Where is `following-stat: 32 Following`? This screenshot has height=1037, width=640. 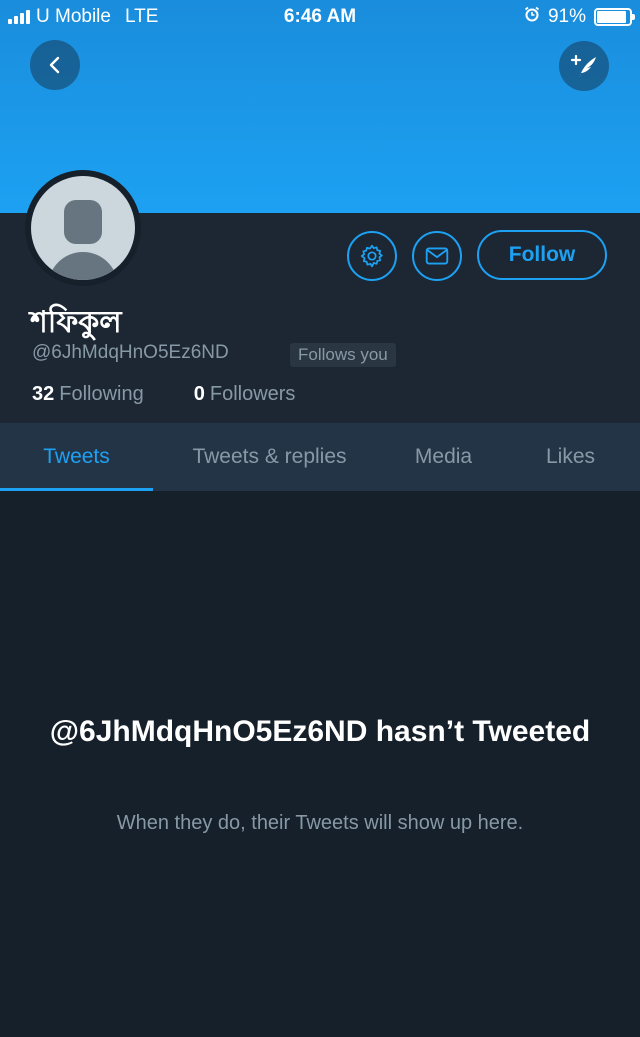
following-stat: 32 Following is located at coordinates (88, 394).